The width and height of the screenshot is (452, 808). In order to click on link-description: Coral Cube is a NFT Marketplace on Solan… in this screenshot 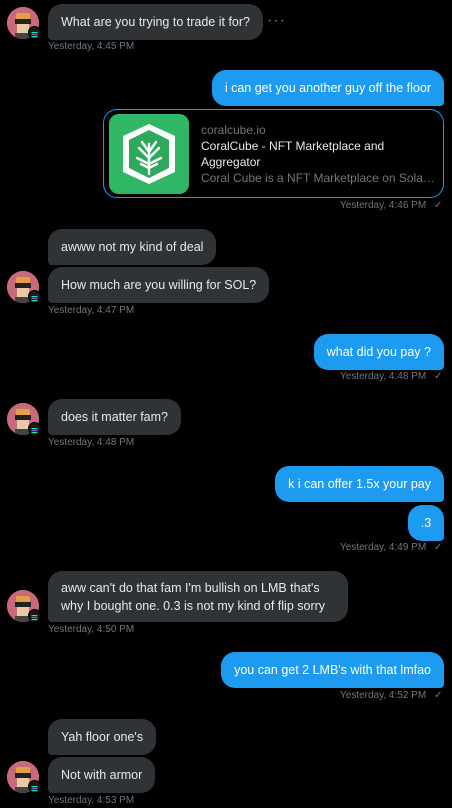, I will do `click(318, 177)`.